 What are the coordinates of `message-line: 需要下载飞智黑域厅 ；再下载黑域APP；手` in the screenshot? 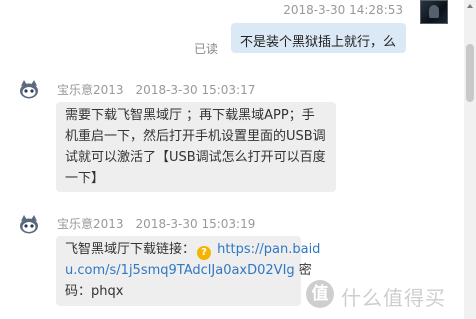 It's located at (190, 115).